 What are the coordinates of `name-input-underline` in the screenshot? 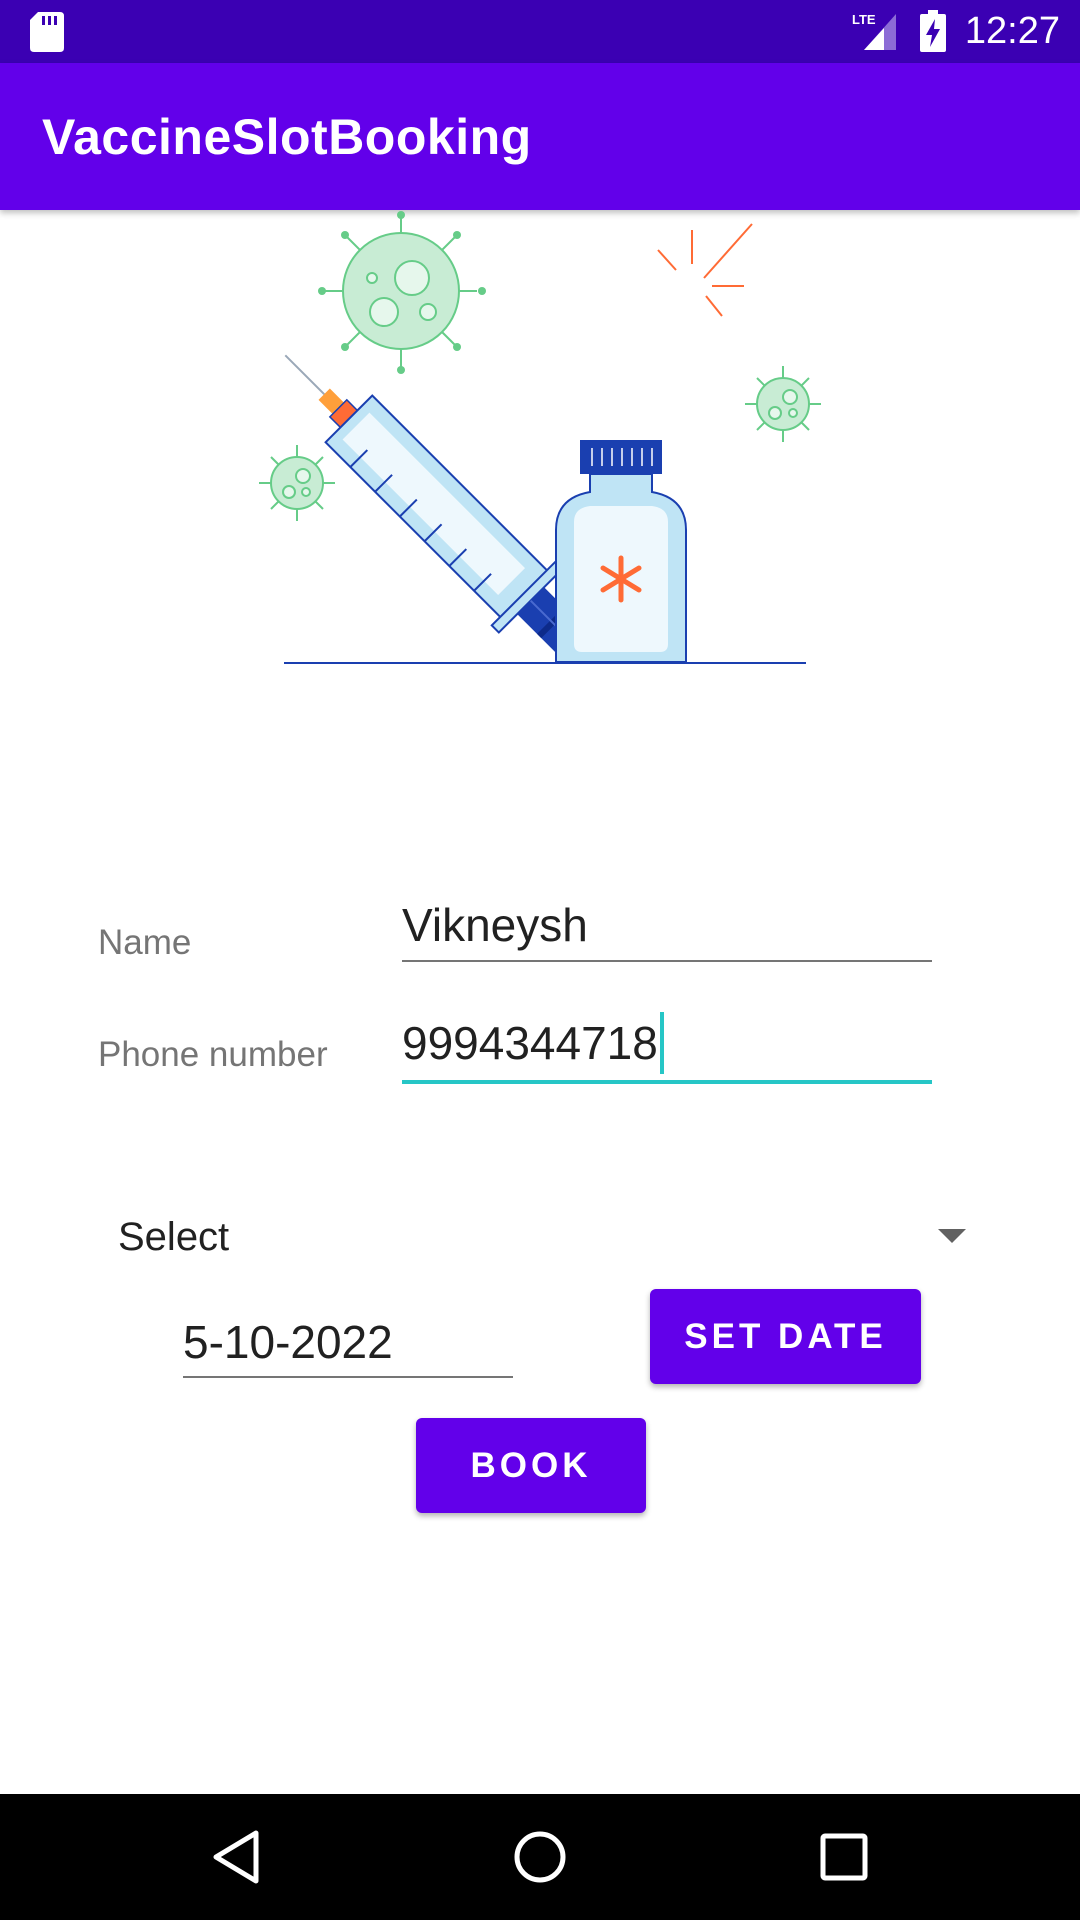 It's located at (667, 961).